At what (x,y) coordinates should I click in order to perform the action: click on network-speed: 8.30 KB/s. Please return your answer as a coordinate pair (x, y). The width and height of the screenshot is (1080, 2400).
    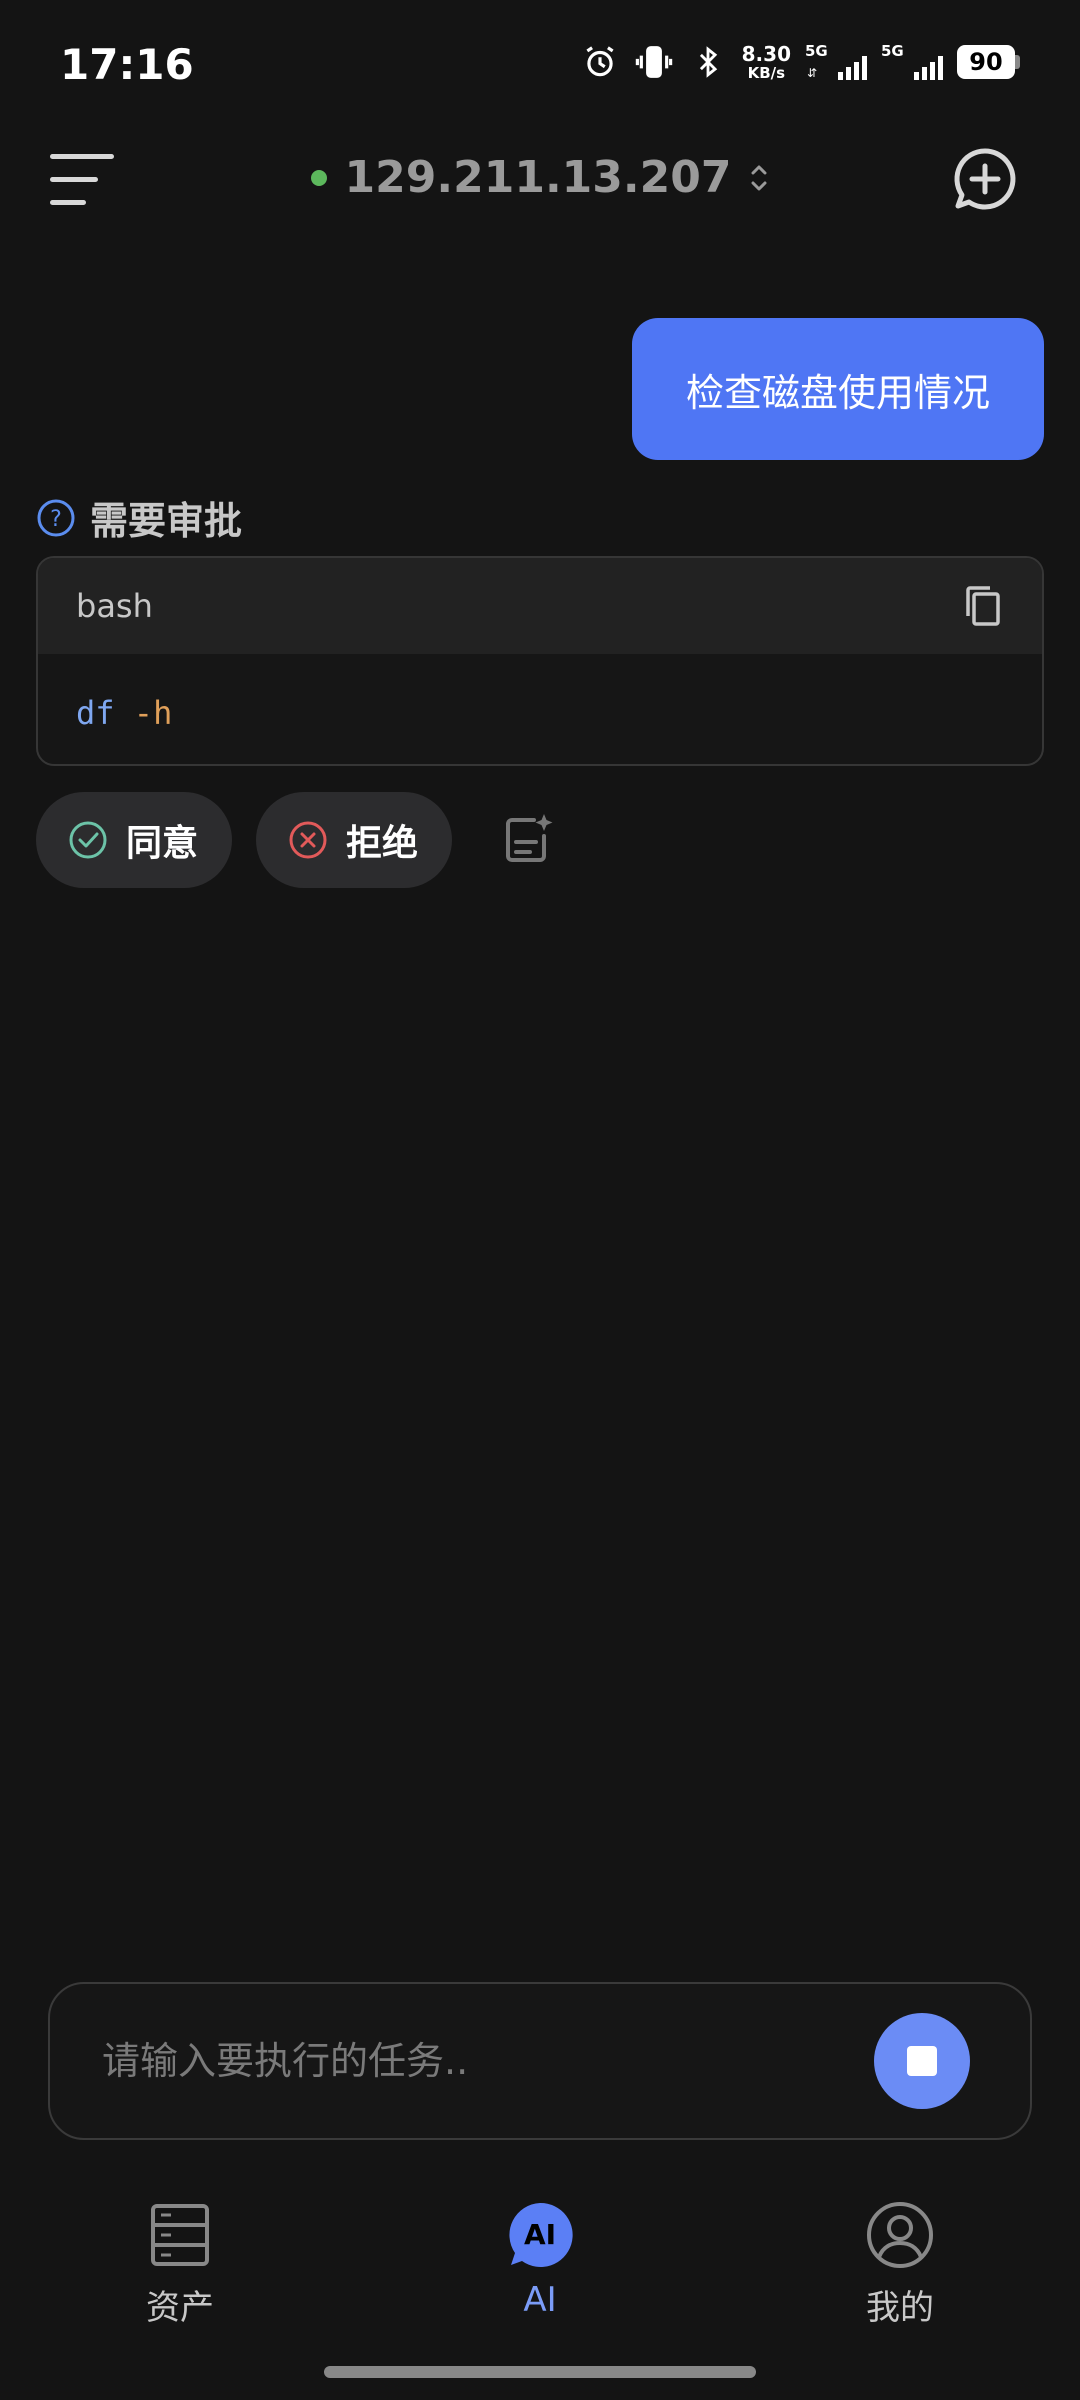
    Looking at the image, I should click on (766, 61).